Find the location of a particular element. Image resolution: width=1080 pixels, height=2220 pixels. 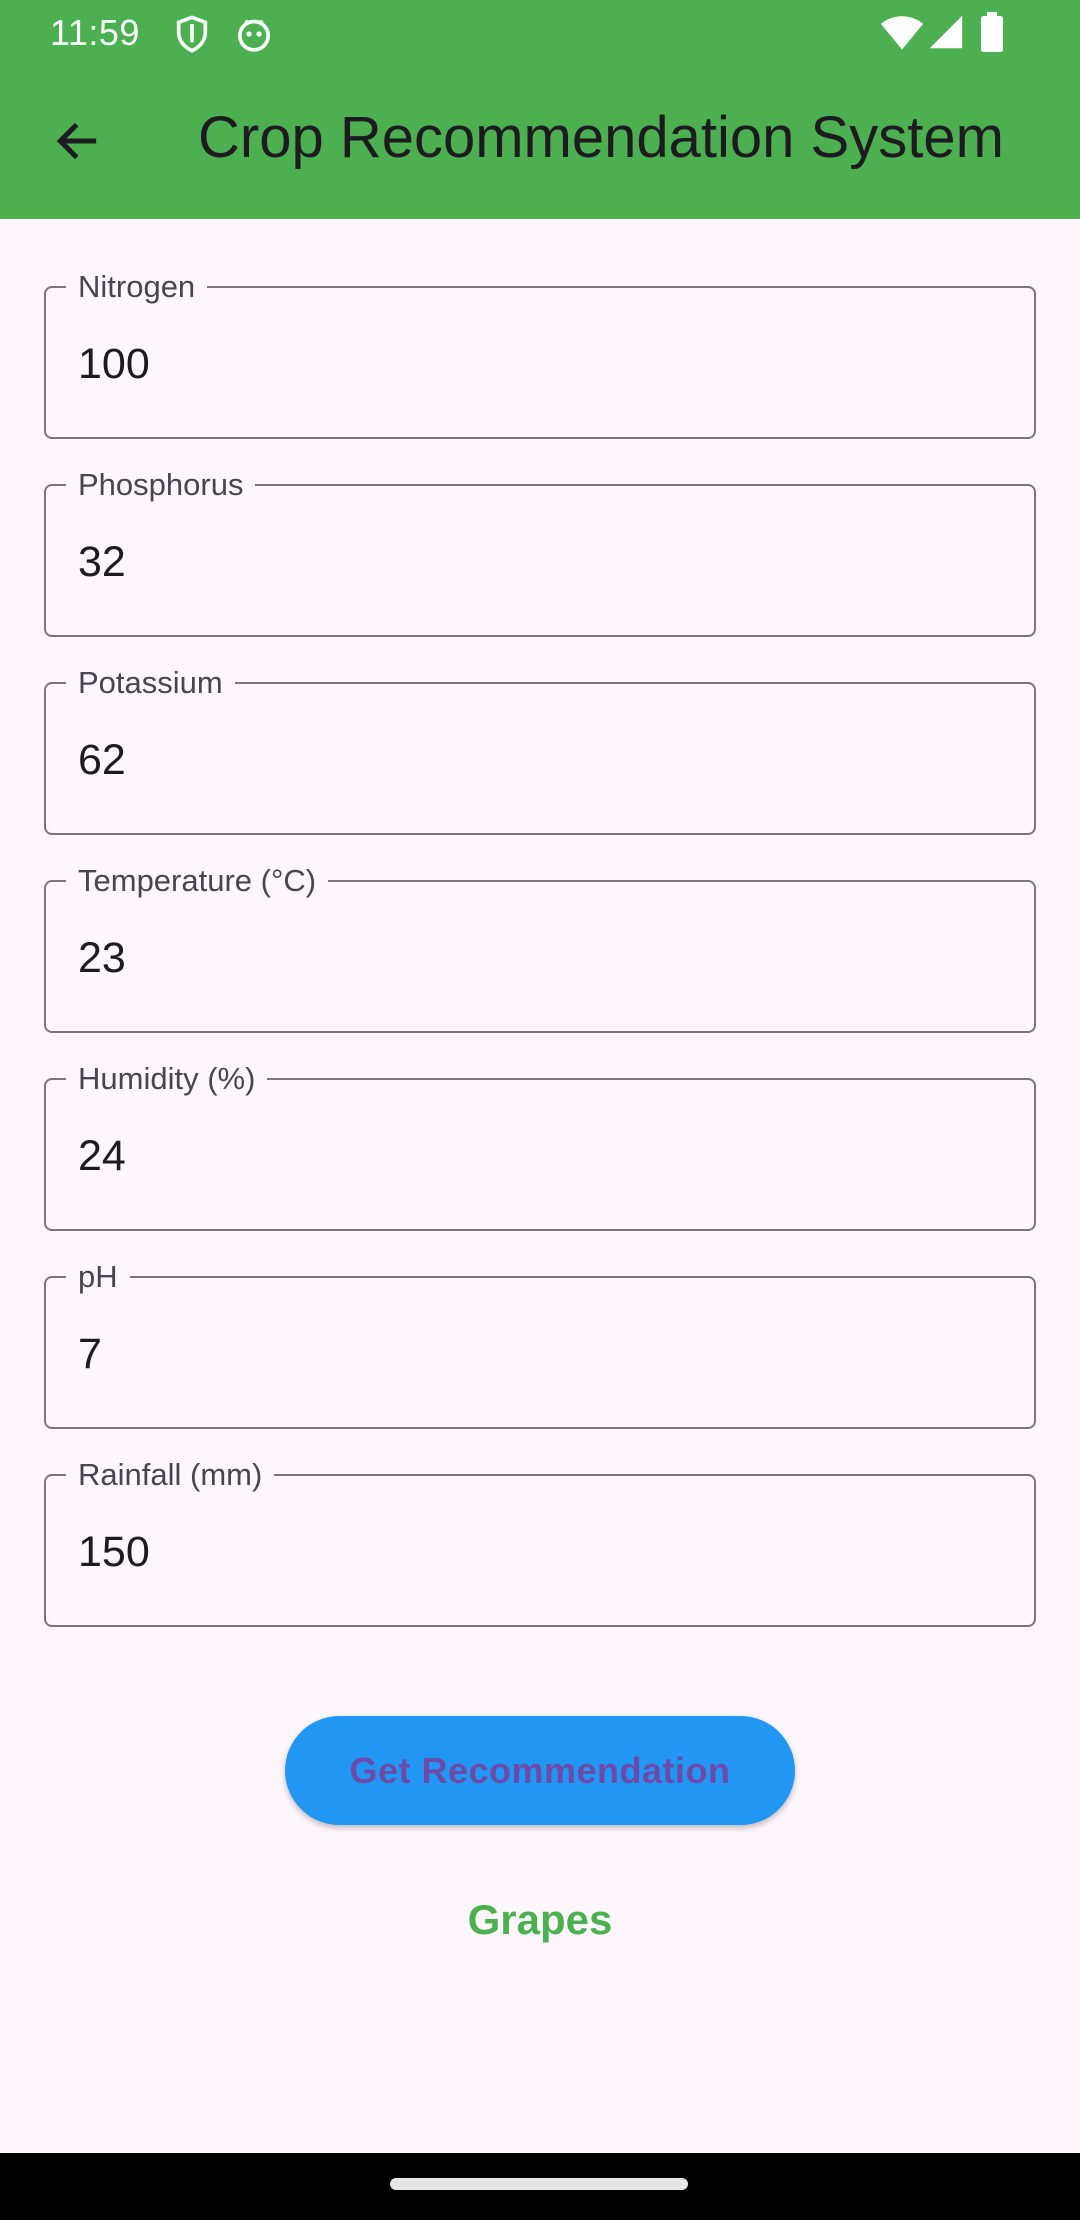

nitrogen-field: Nitrogen 100 is located at coordinates (540, 353).